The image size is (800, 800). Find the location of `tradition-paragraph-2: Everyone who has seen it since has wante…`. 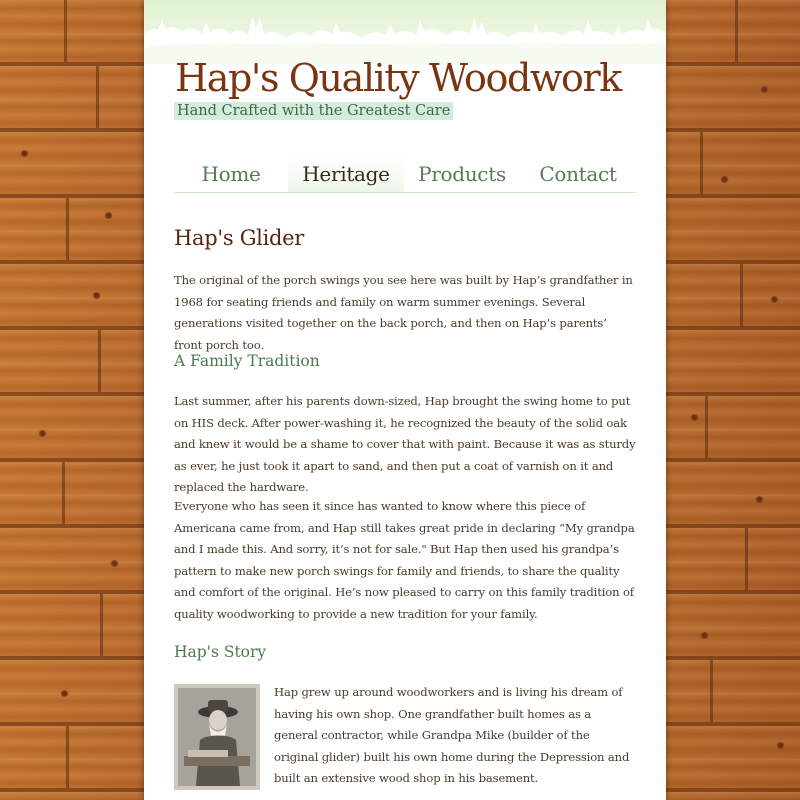

tradition-paragraph-2: Everyone who has seen it since has wante… is located at coordinates (404, 560).